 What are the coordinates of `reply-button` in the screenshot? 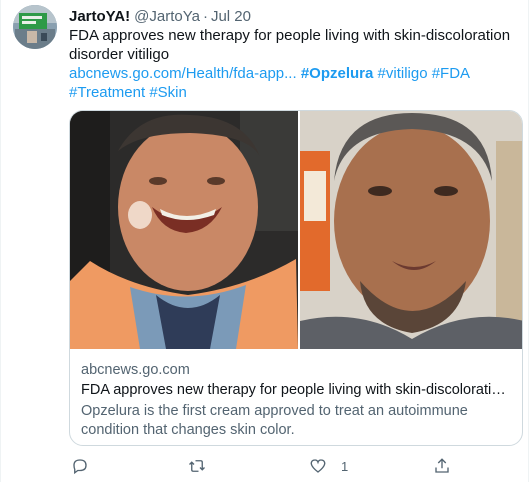 It's located at (80, 466).